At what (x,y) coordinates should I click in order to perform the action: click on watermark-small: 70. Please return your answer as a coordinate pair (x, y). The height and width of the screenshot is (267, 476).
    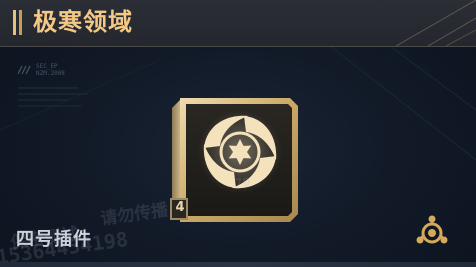
    Looking at the image, I should click on (243, 182).